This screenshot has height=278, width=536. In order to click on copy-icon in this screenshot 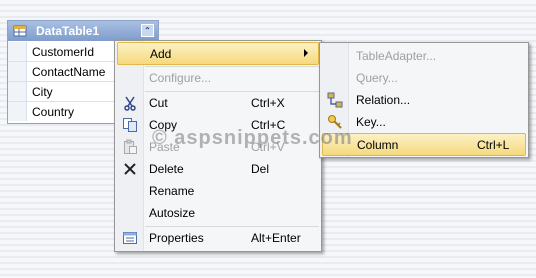, I will do `click(130, 125)`.